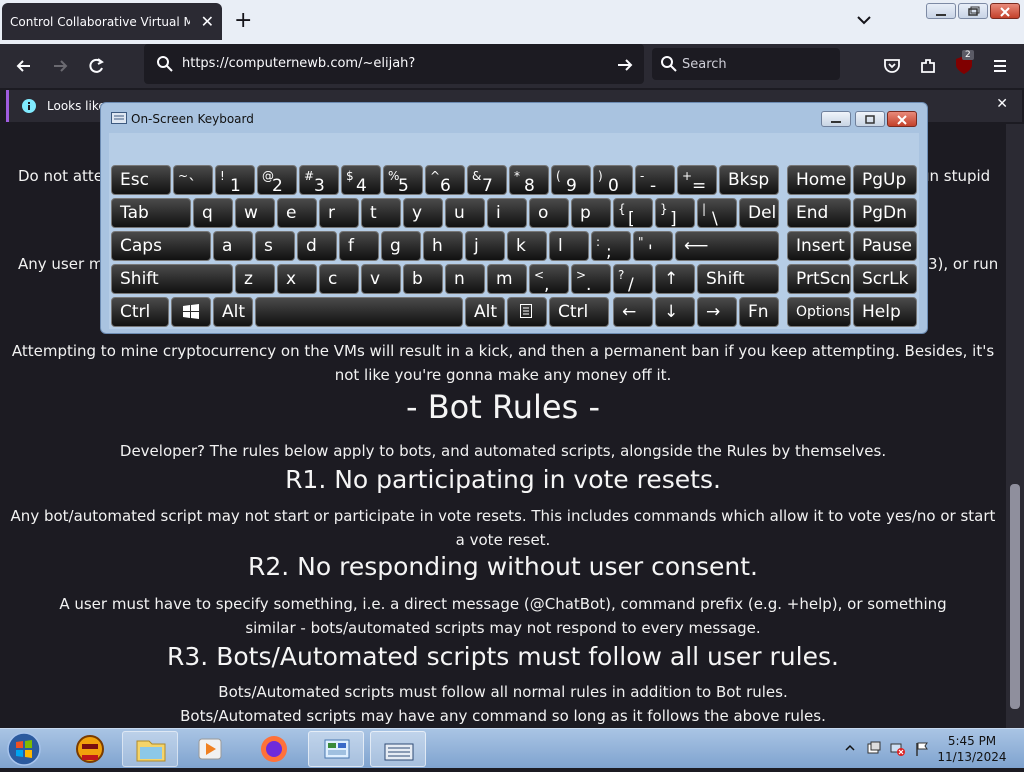 The image size is (1024, 772). What do you see at coordinates (445, 180) in the screenshot?
I see `key-6: ^ 6` at bounding box center [445, 180].